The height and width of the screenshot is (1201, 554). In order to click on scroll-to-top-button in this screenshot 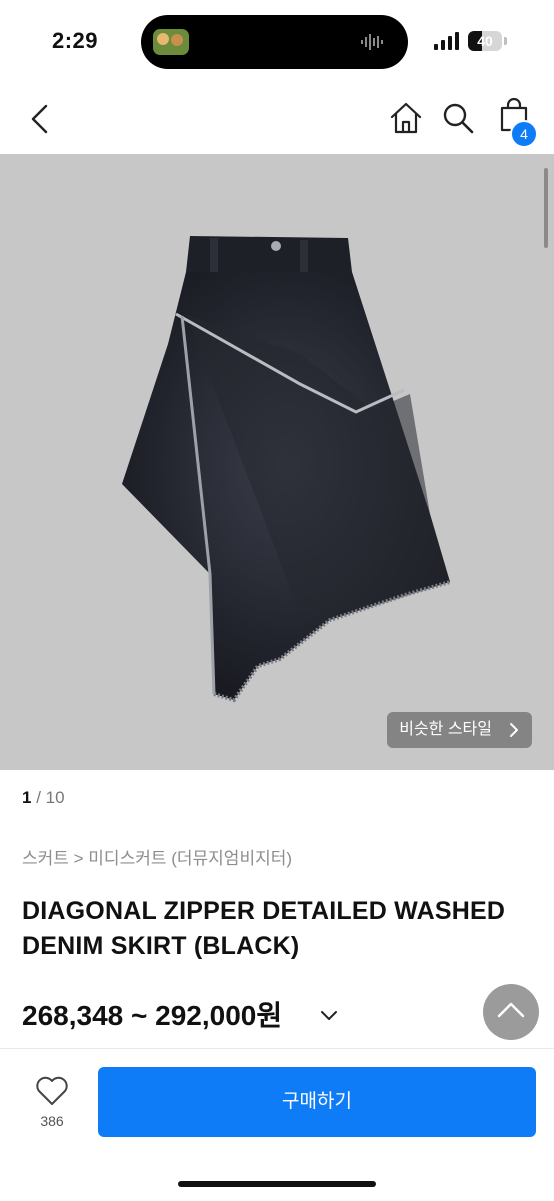, I will do `click(511, 1012)`.